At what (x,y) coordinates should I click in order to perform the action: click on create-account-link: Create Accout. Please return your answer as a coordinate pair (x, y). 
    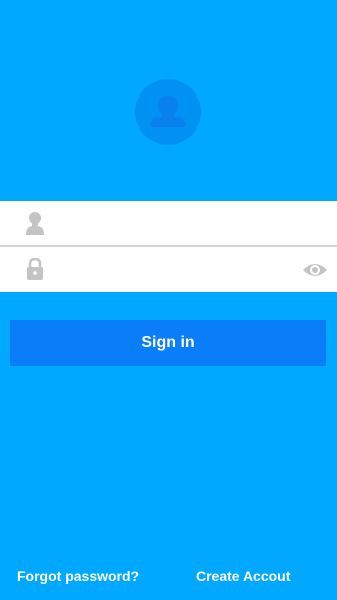
    Looking at the image, I should click on (243, 576).